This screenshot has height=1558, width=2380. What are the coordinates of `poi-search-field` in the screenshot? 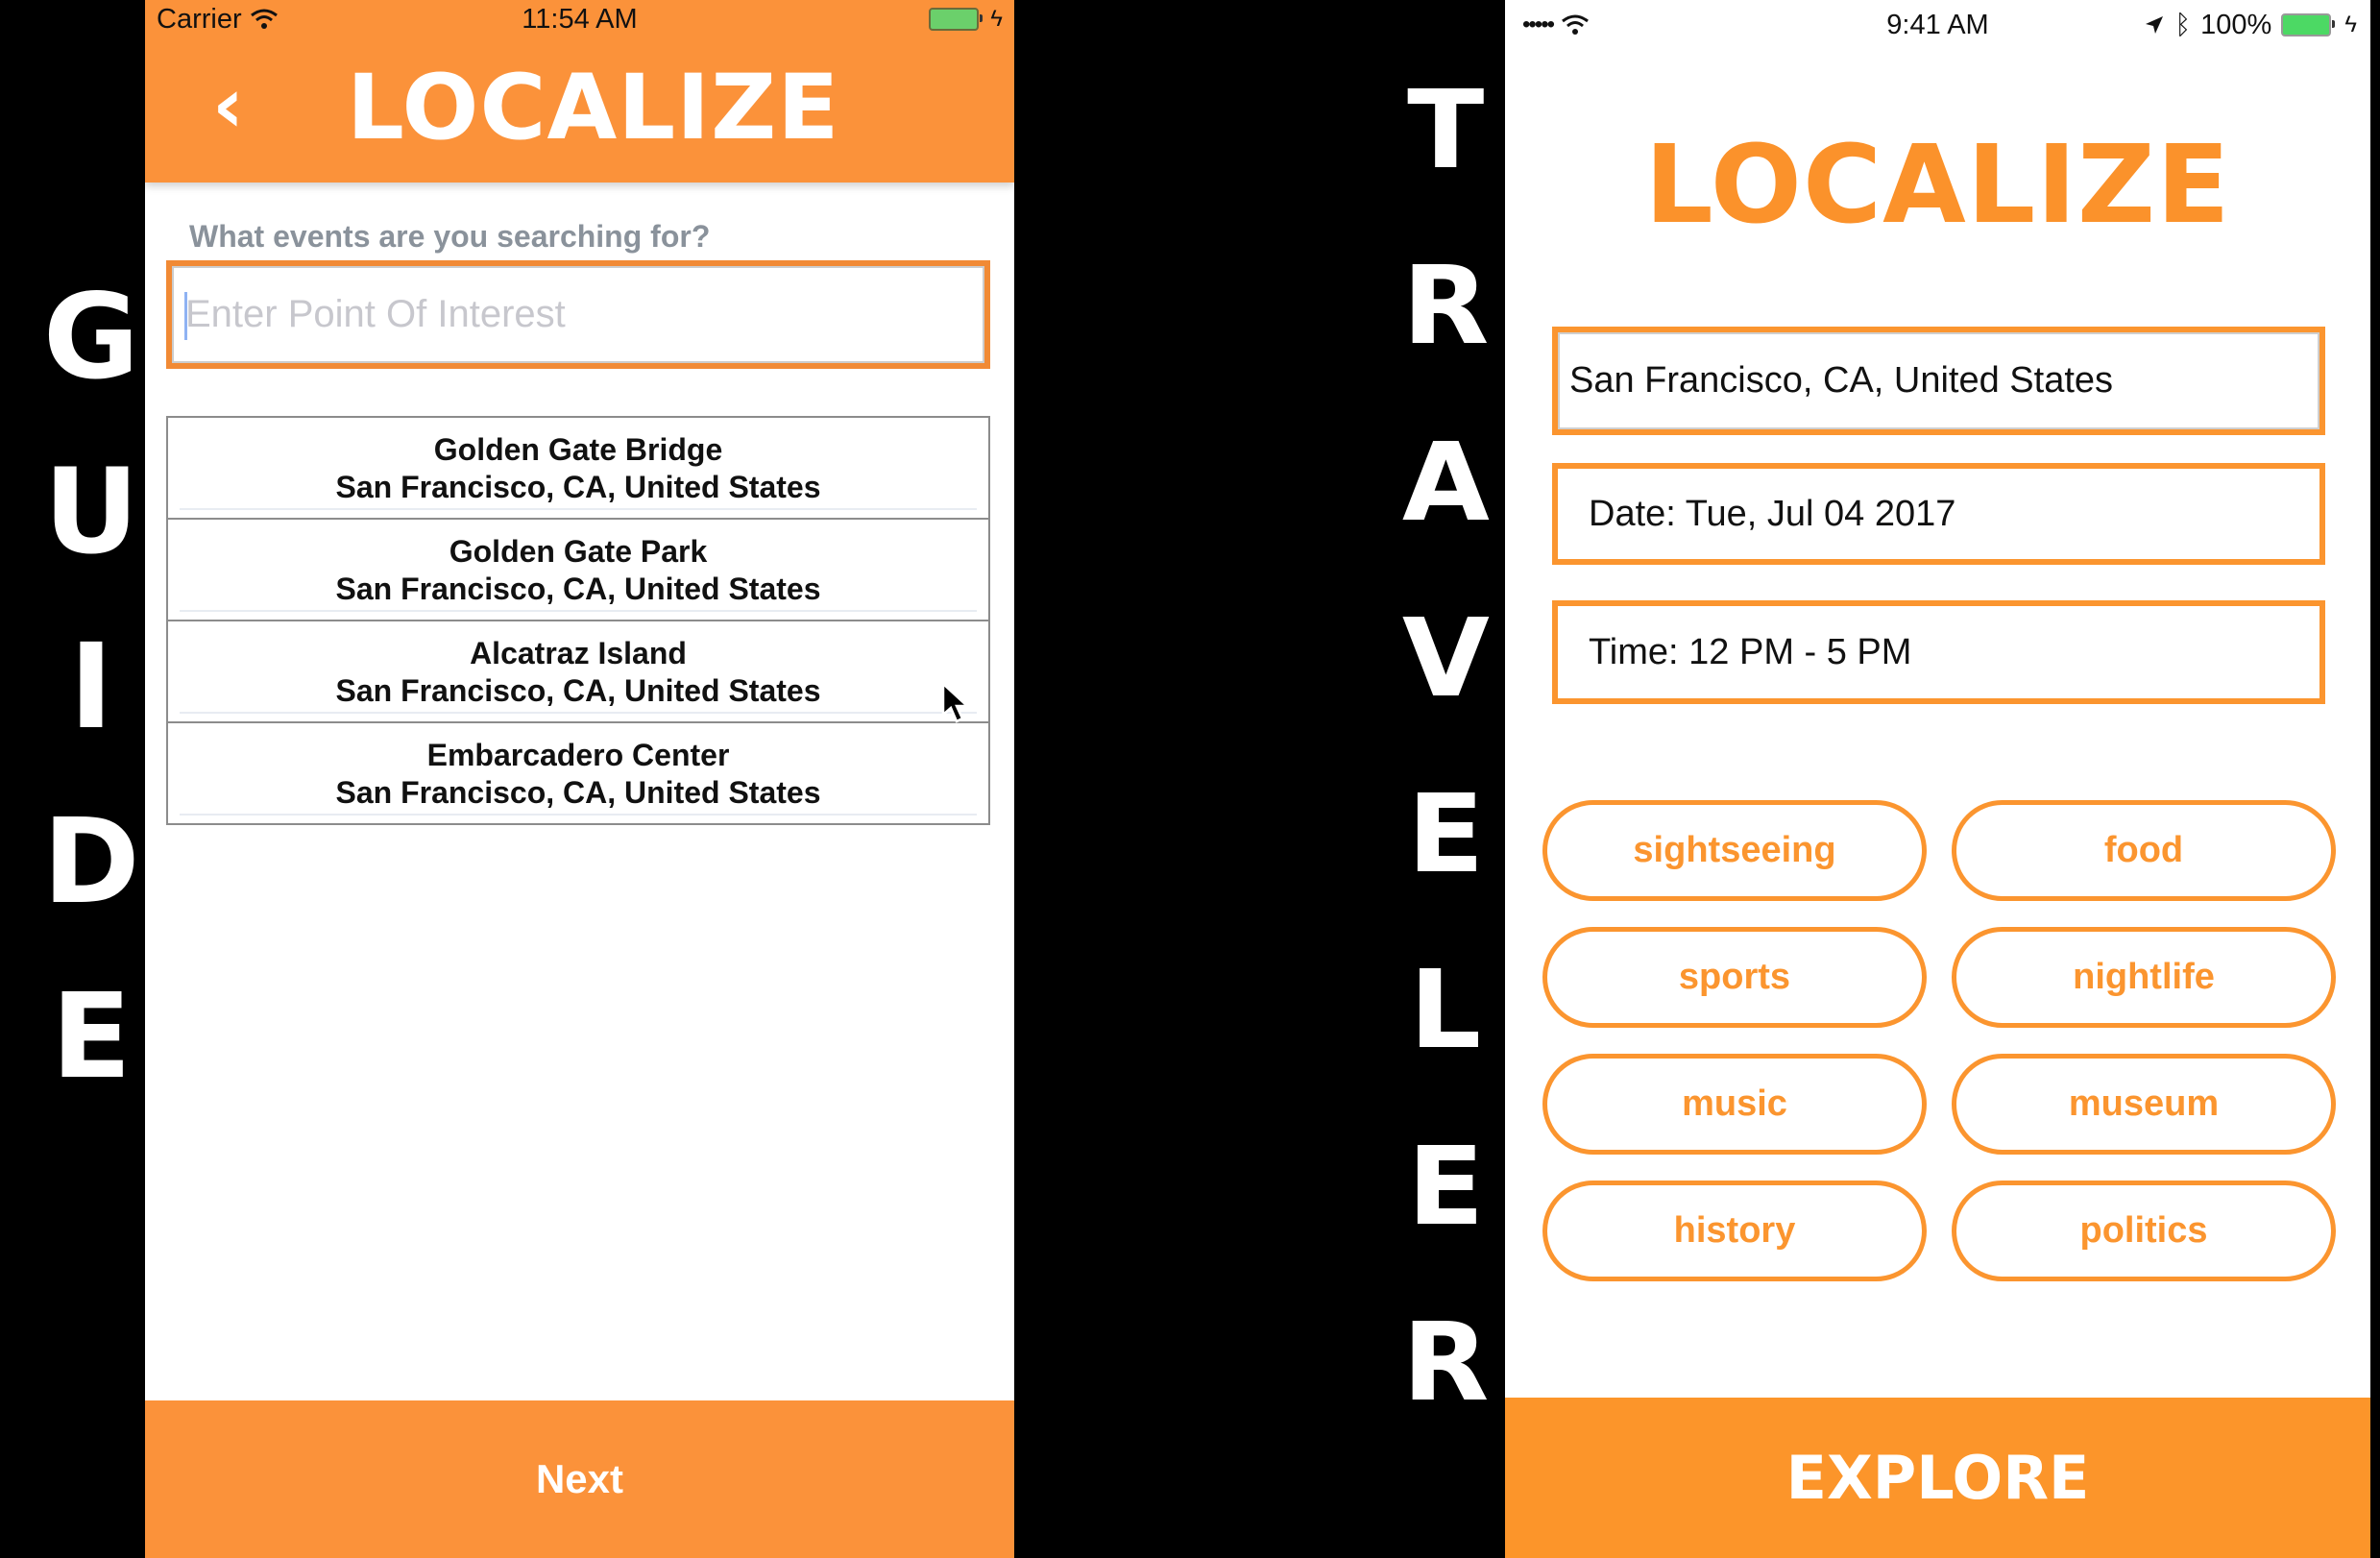 It's located at (578, 315).